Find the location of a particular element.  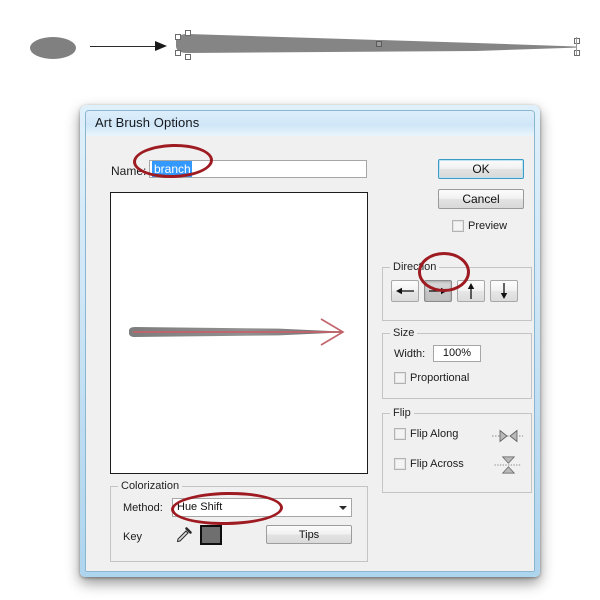

arrow-down-icon is located at coordinates (504, 291).